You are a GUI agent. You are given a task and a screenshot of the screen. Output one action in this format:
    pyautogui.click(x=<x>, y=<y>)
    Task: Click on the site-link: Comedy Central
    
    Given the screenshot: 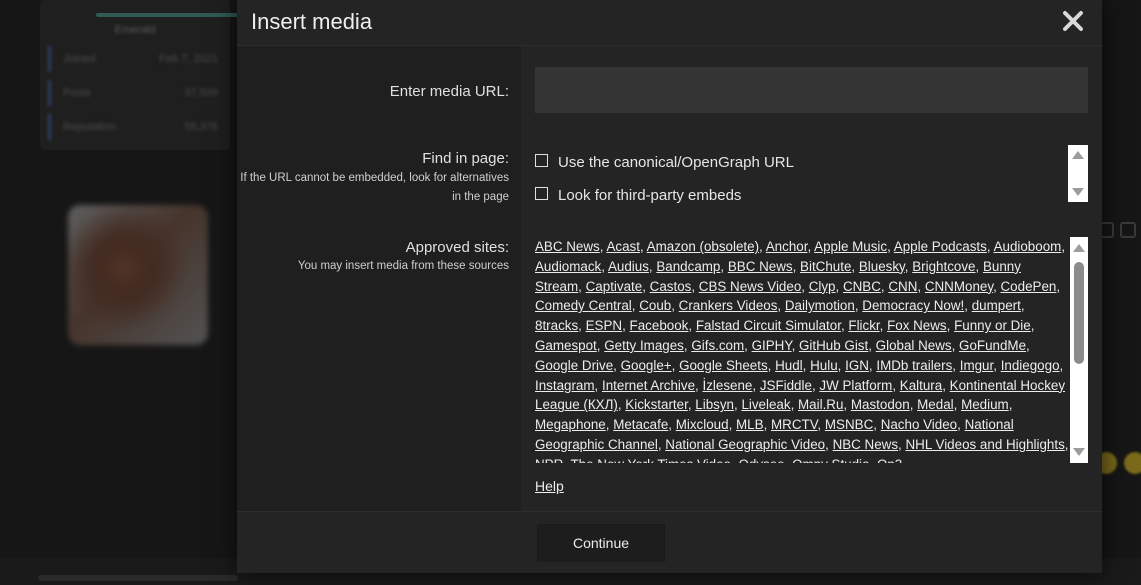 What is the action you would take?
    pyautogui.click(x=583, y=305)
    